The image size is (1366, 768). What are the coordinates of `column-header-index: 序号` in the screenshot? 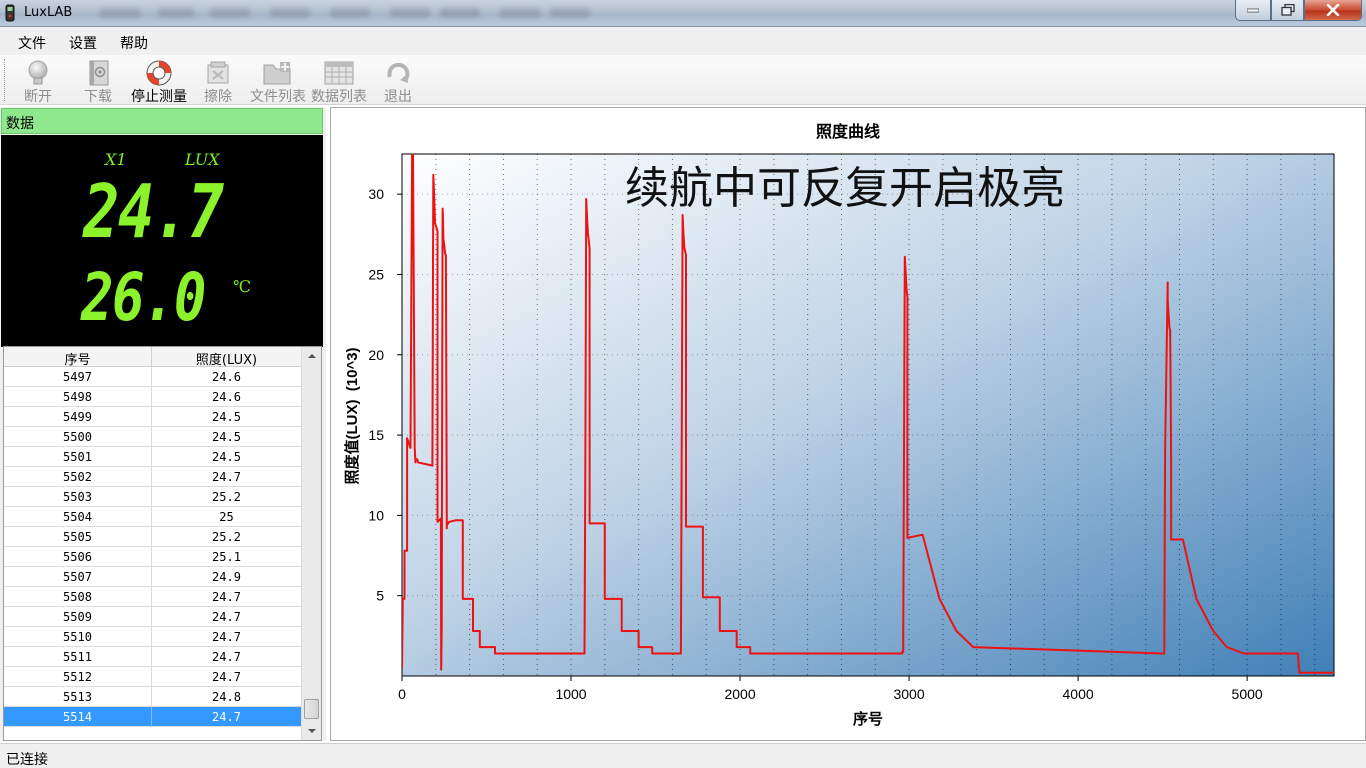 It's located at (77, 358).